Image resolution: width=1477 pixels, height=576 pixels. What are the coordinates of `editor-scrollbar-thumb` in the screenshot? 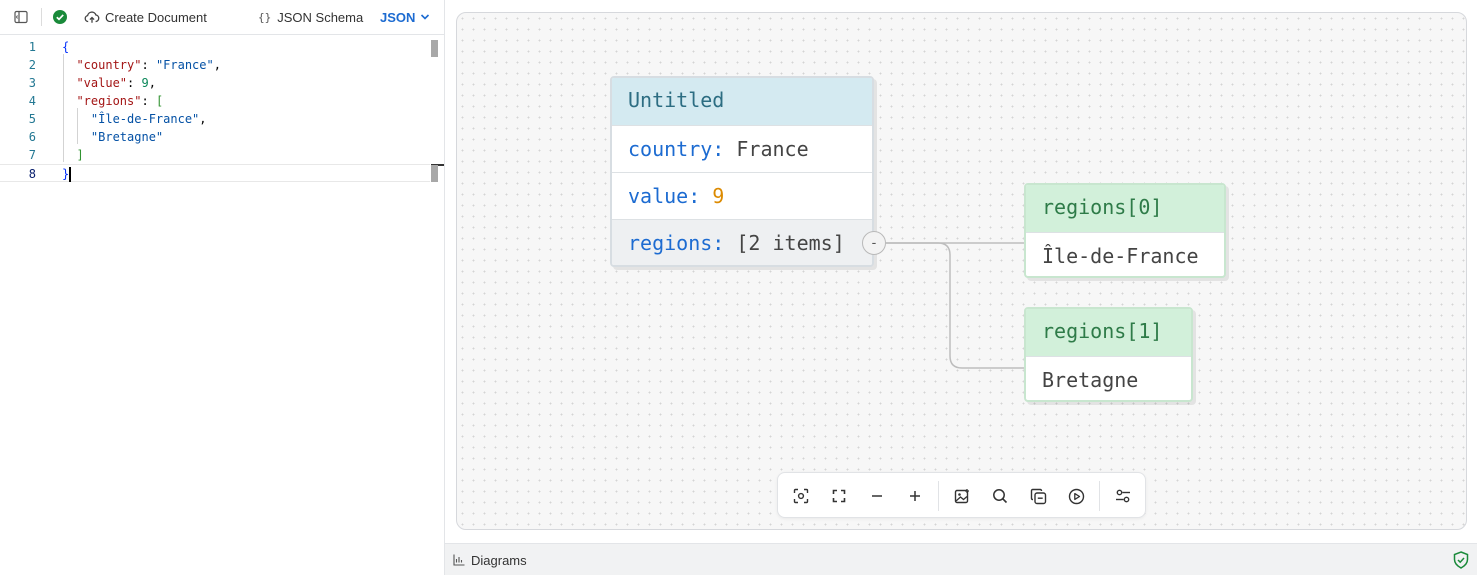 It's located at (434, 48).